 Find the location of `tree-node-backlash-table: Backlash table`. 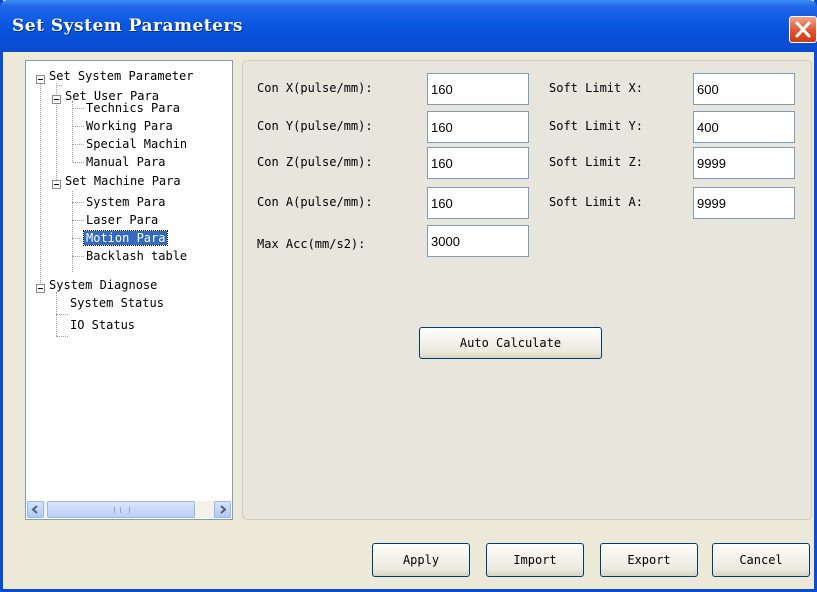

tree-node-backlash-table: Backlash table is located at coordinates (136, 256).